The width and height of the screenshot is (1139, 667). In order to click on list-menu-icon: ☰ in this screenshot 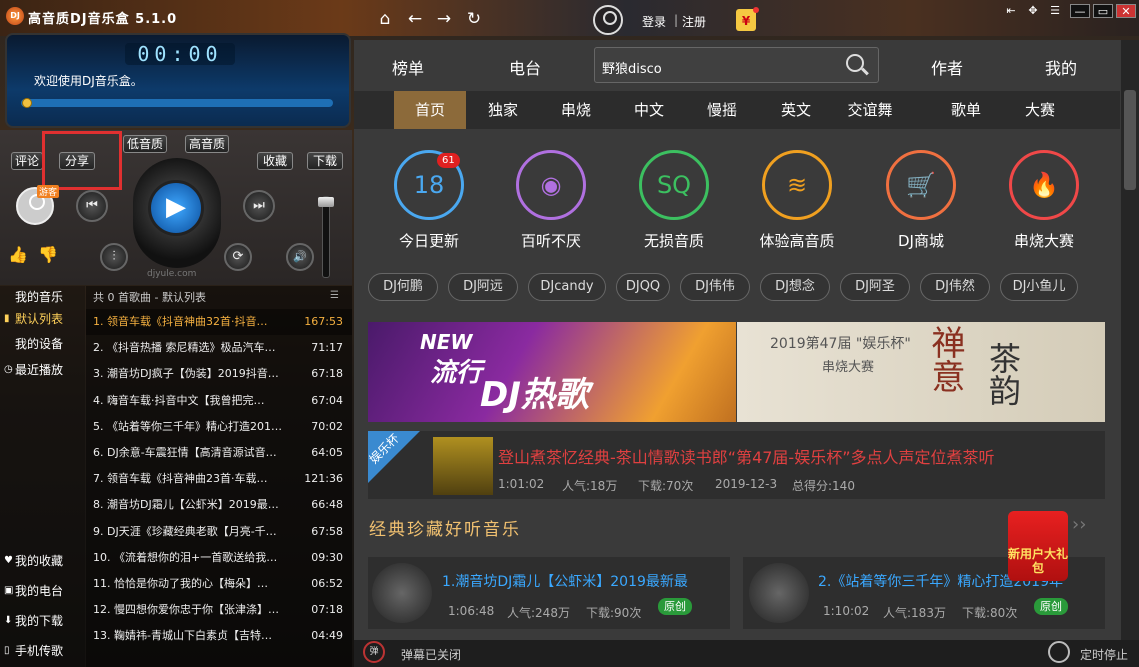, I will do `click(334, 295)`.